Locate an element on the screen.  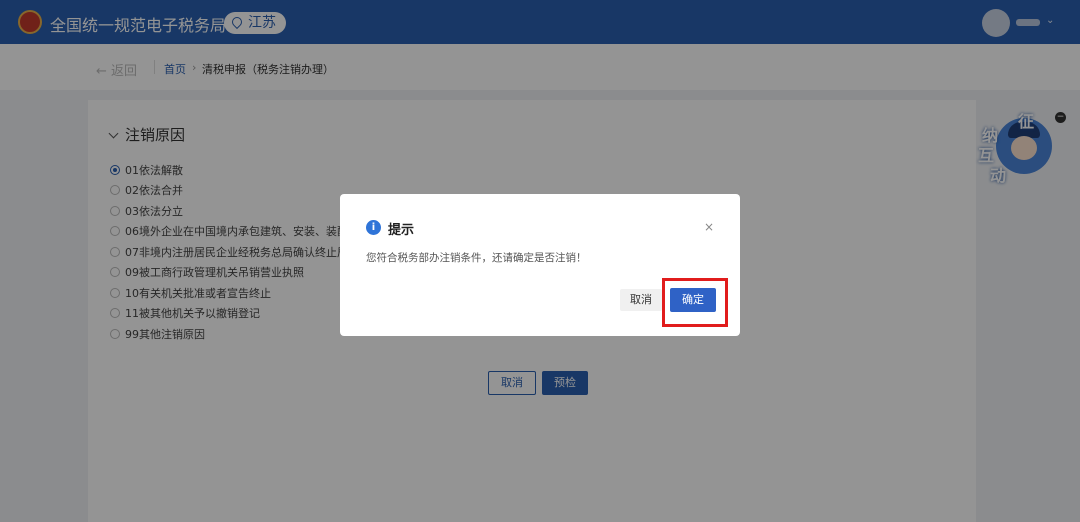
close-icon: × is located at coordinates (709, 227).